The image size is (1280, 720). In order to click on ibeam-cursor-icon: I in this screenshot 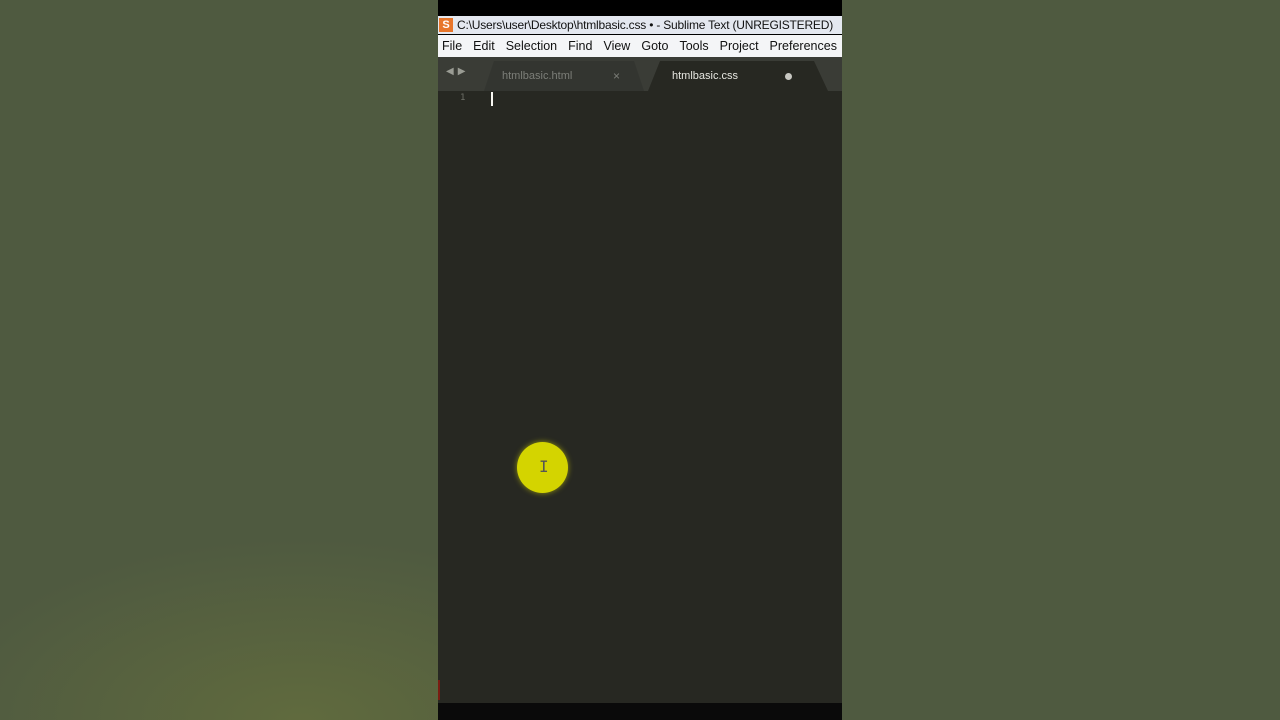, I will do `click(544, 466)`.